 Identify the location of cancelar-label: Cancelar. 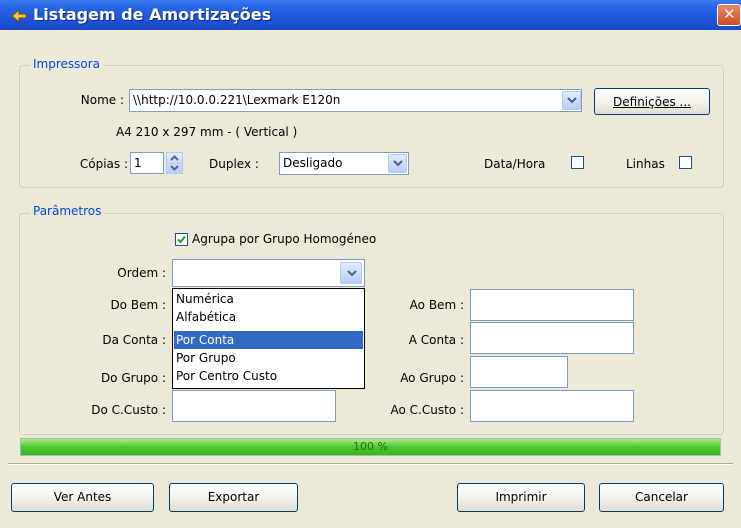
(661, 497).